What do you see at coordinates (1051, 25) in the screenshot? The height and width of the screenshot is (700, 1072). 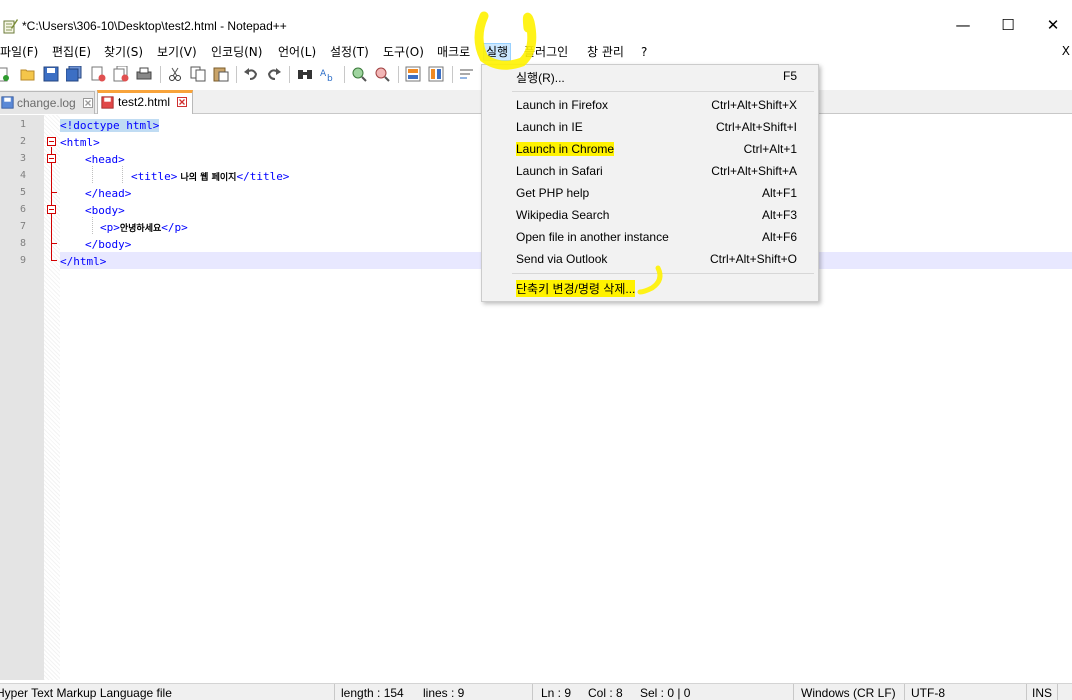 I see `close-window-button: ✕` at bounding box center [1051, 25].